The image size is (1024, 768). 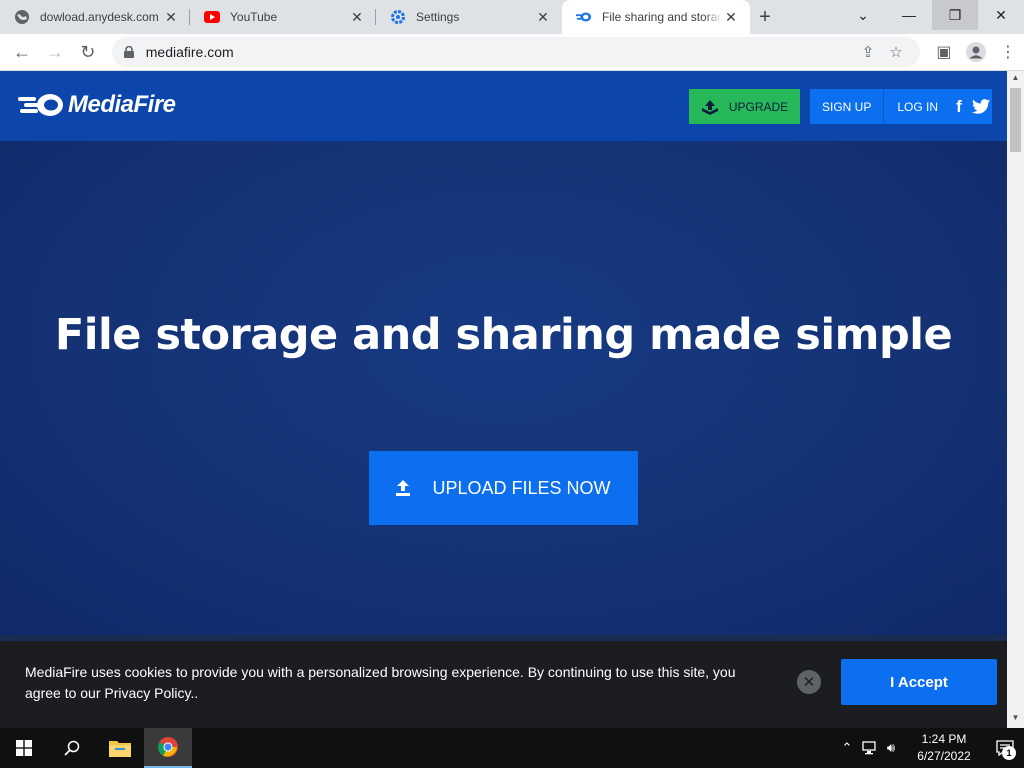 I want to click on accept-cookies-button: I Accept, so click(x=919, y=682).